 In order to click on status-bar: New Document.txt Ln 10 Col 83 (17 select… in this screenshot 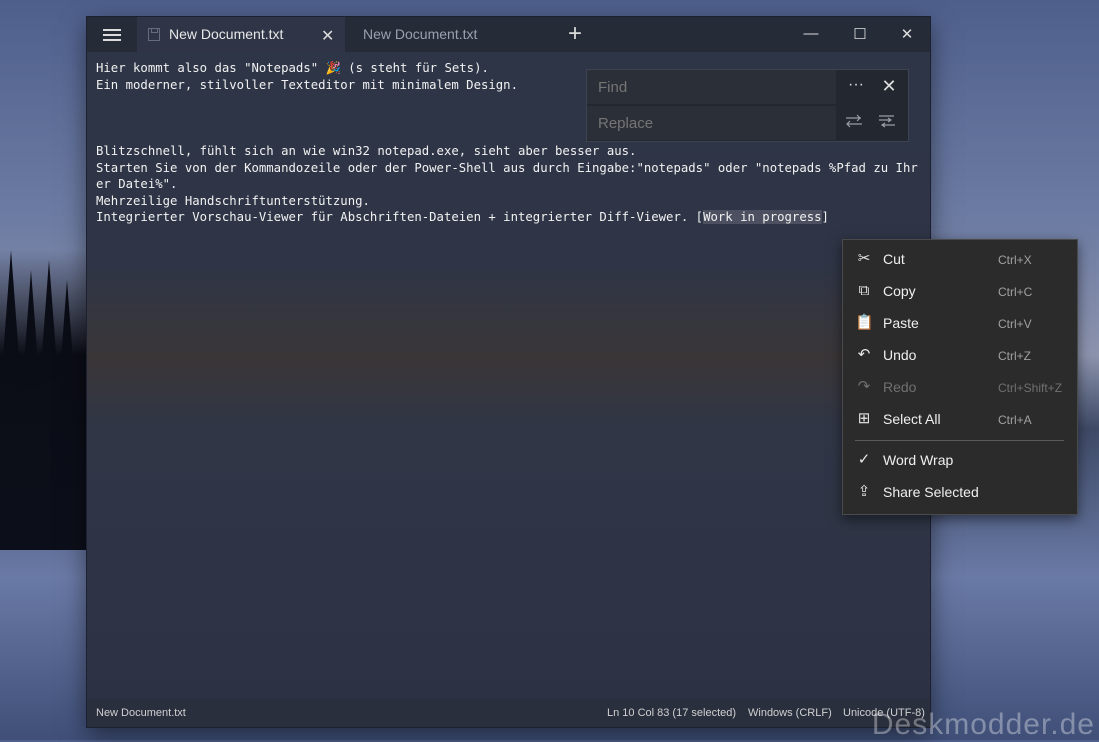, I will do `click(508, 713)`.